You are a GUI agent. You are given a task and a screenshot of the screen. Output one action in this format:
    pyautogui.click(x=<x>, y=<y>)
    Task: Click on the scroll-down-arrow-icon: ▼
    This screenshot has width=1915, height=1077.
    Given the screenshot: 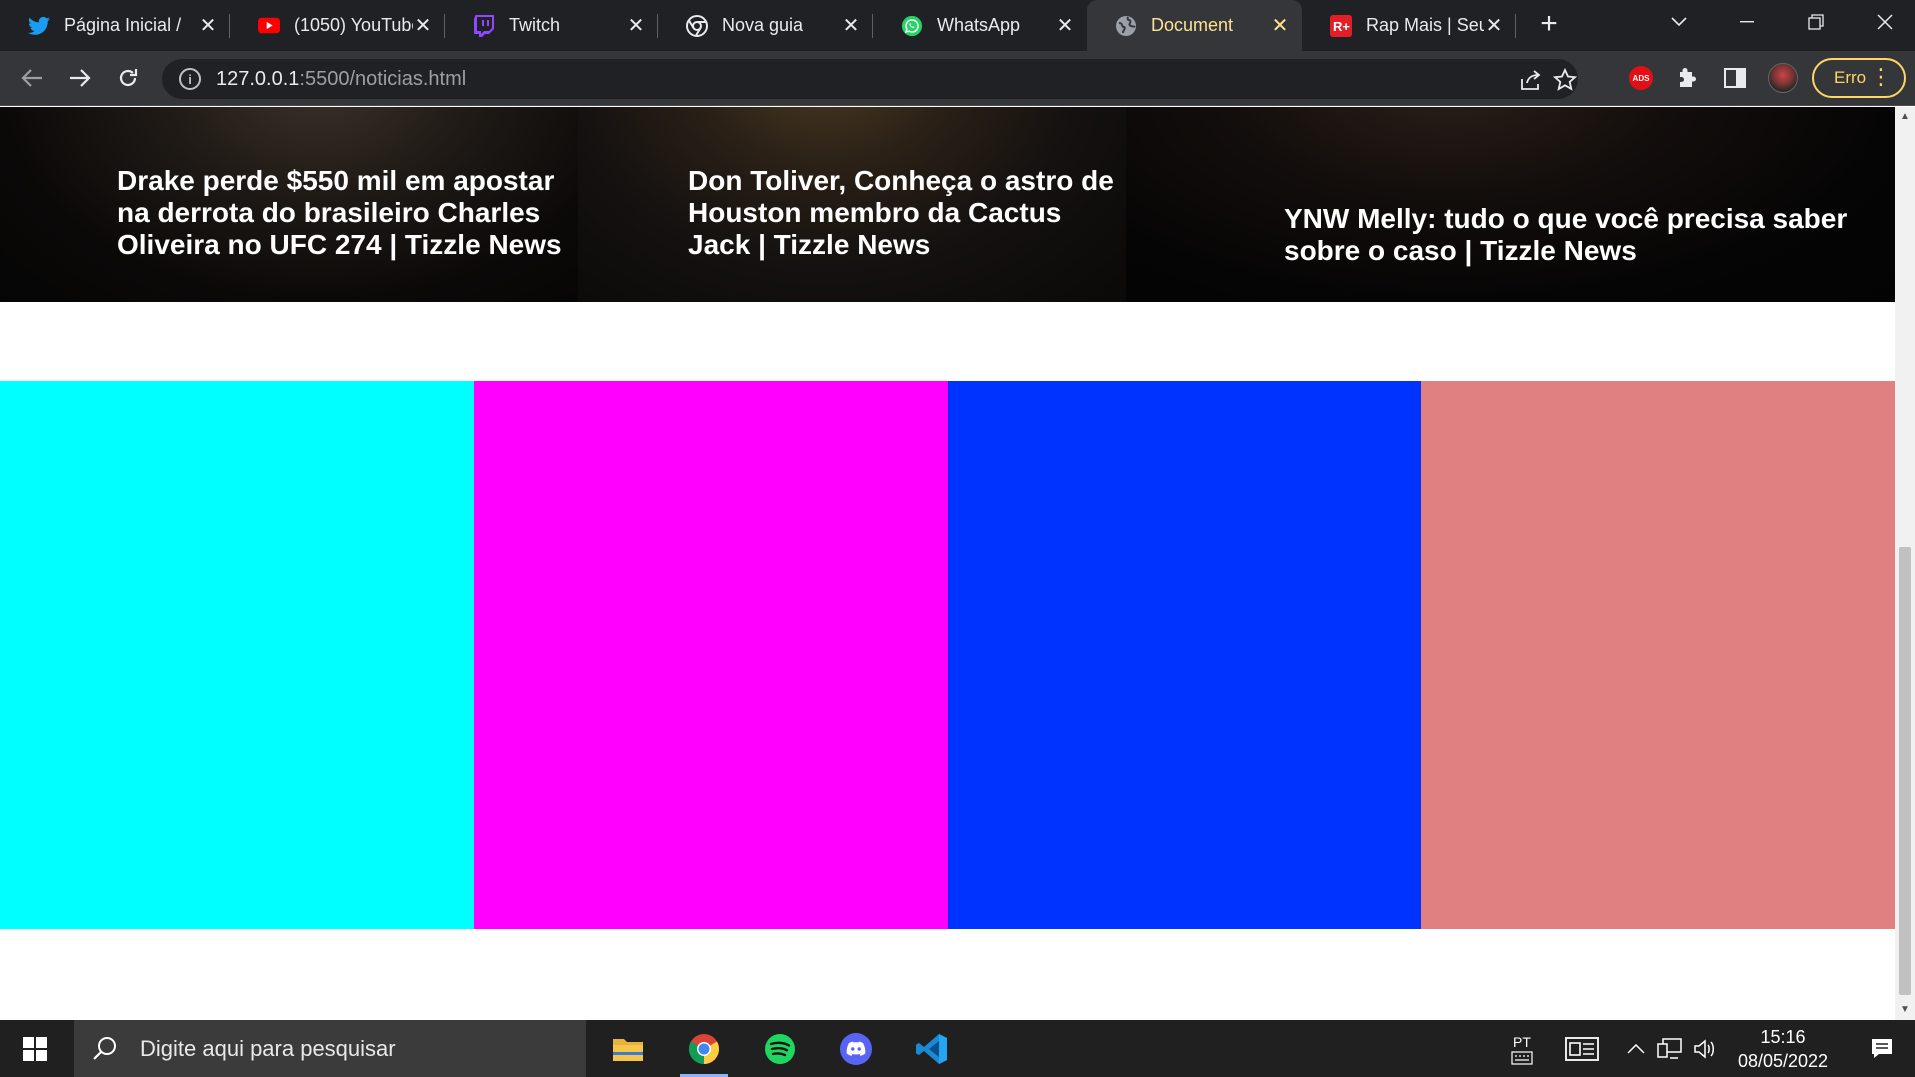 What is the action you would take?
    pyautogui.click(x=1905, y=1010)
    